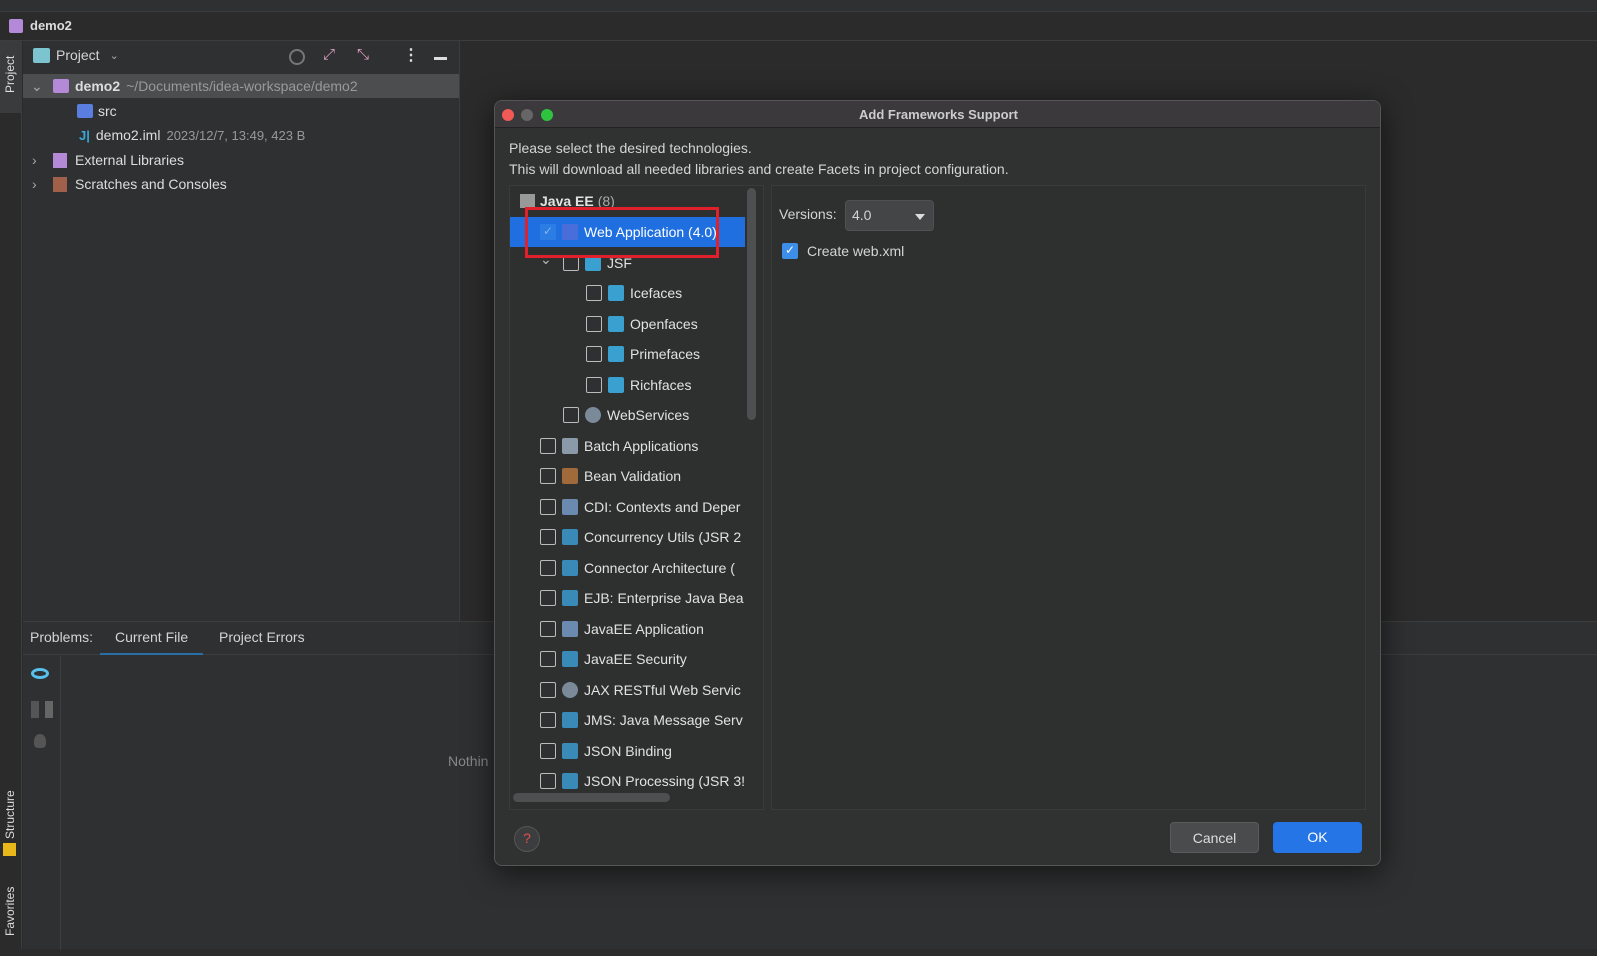  I want to click on java-ee-icon, so click(527, 201).